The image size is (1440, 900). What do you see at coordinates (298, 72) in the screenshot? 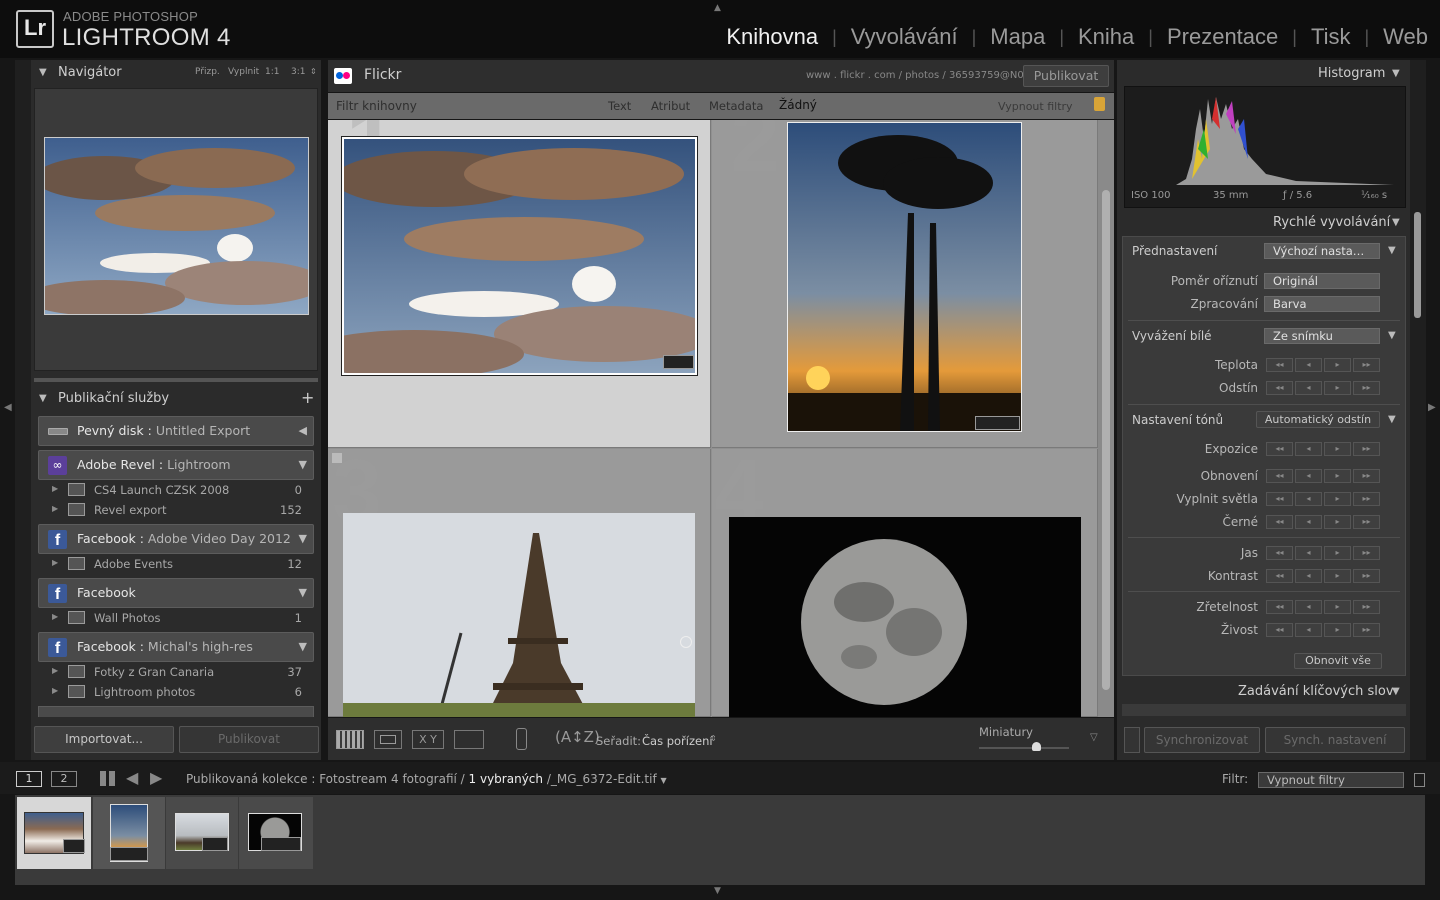
I see `zoom-3-1: 3:1` at bounding box center [298, 72].